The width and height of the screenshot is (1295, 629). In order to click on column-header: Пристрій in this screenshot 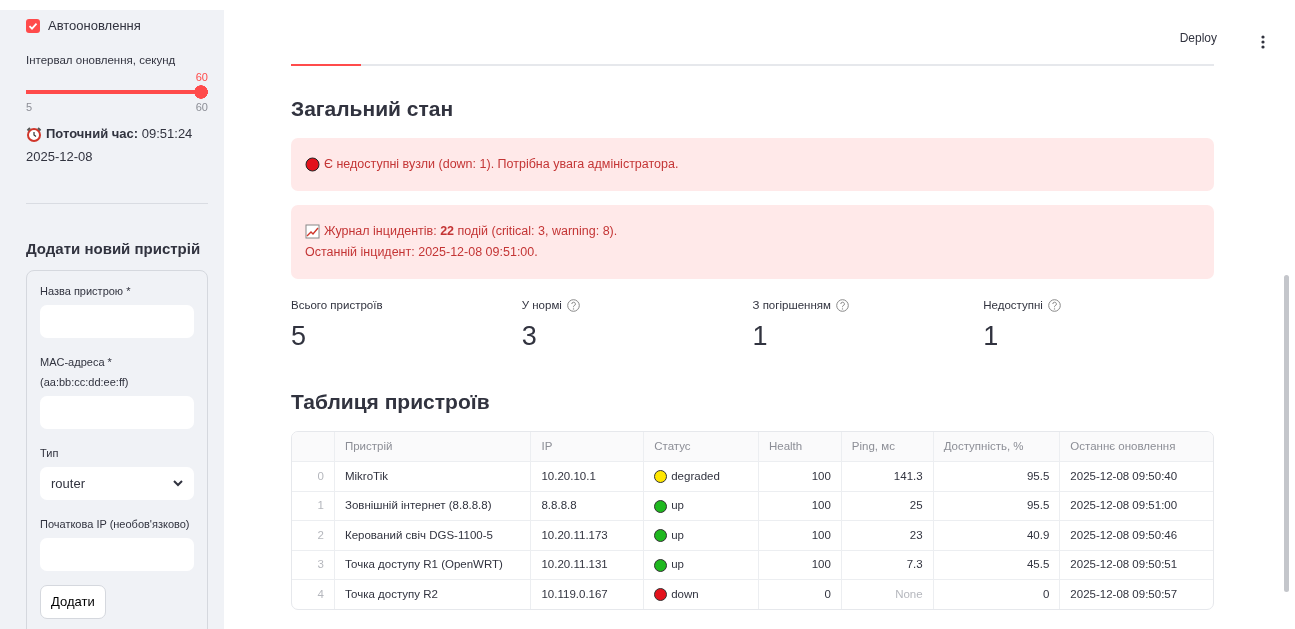, I will do `click(432, 446)`.